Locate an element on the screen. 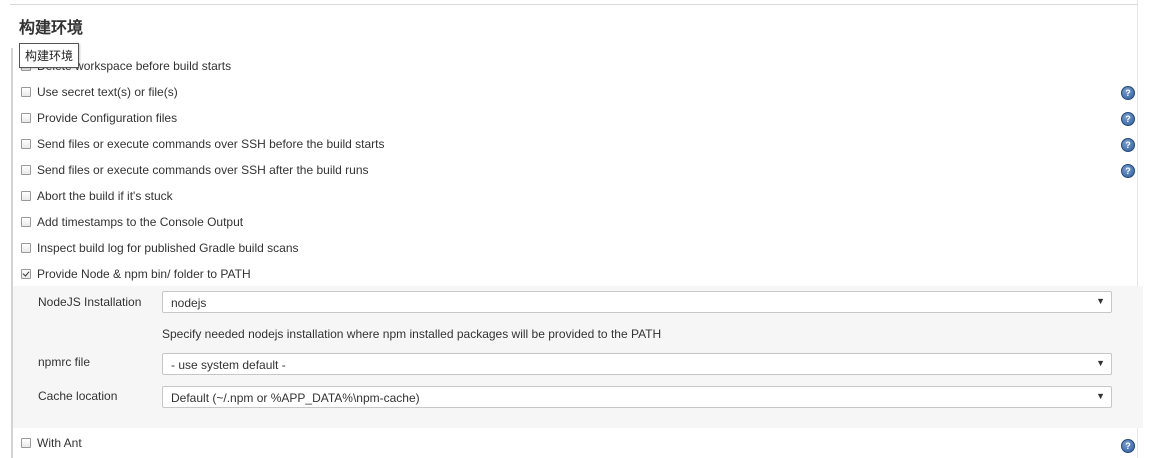 The width and height of the screenshot is (1153, 458). section-tooltip: 构建环境 is located at coordinates (49, 55).